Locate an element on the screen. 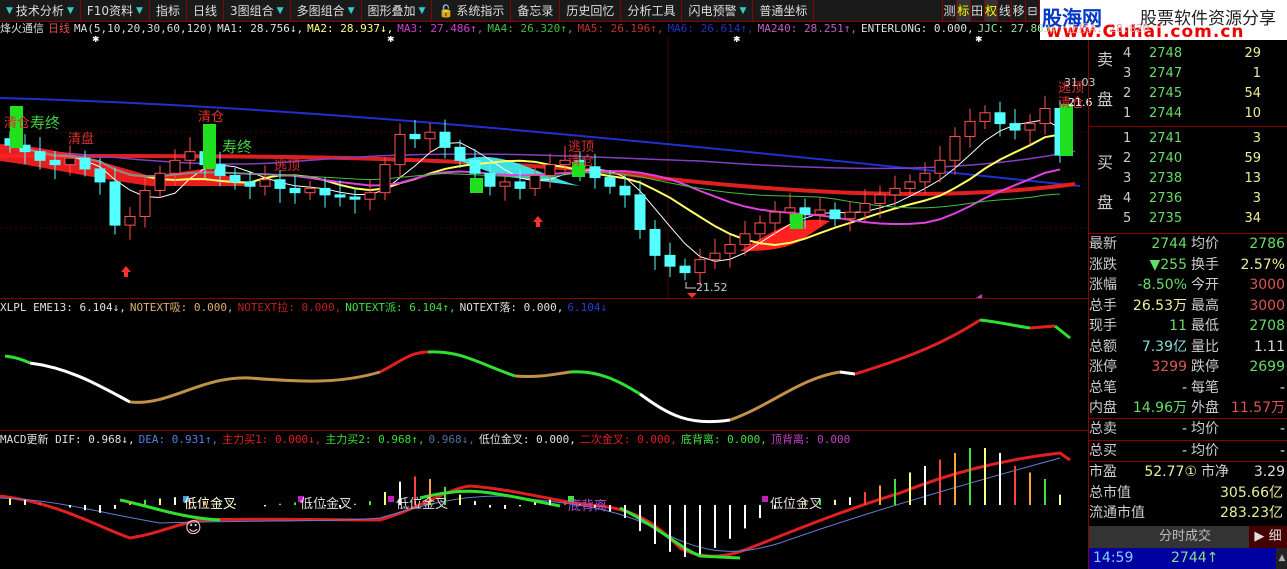 Image resolution: width=1287 pixels, height=569 pixels. buy-row: 1 2741 3 is located at coordinates (1190, 139).